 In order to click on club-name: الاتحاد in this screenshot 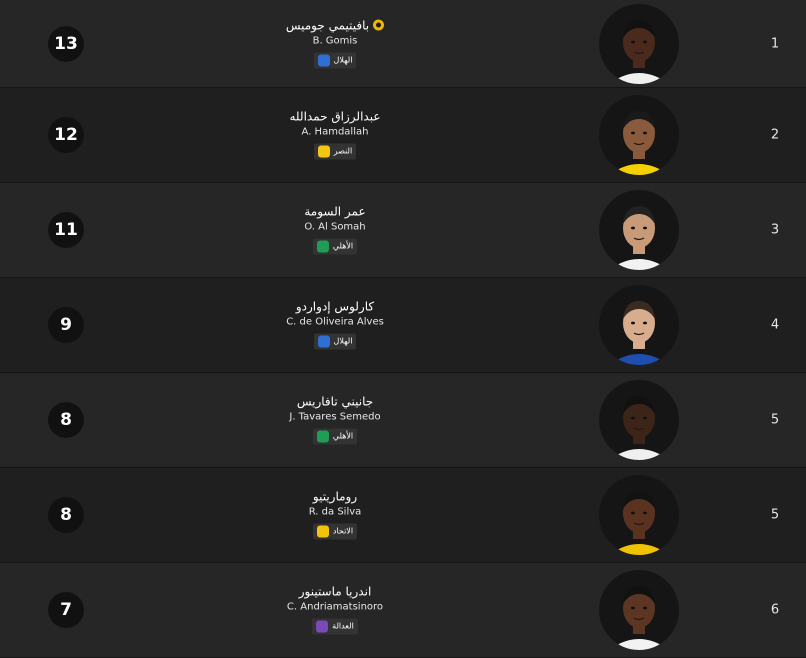, I will do `click(343, 531)`.